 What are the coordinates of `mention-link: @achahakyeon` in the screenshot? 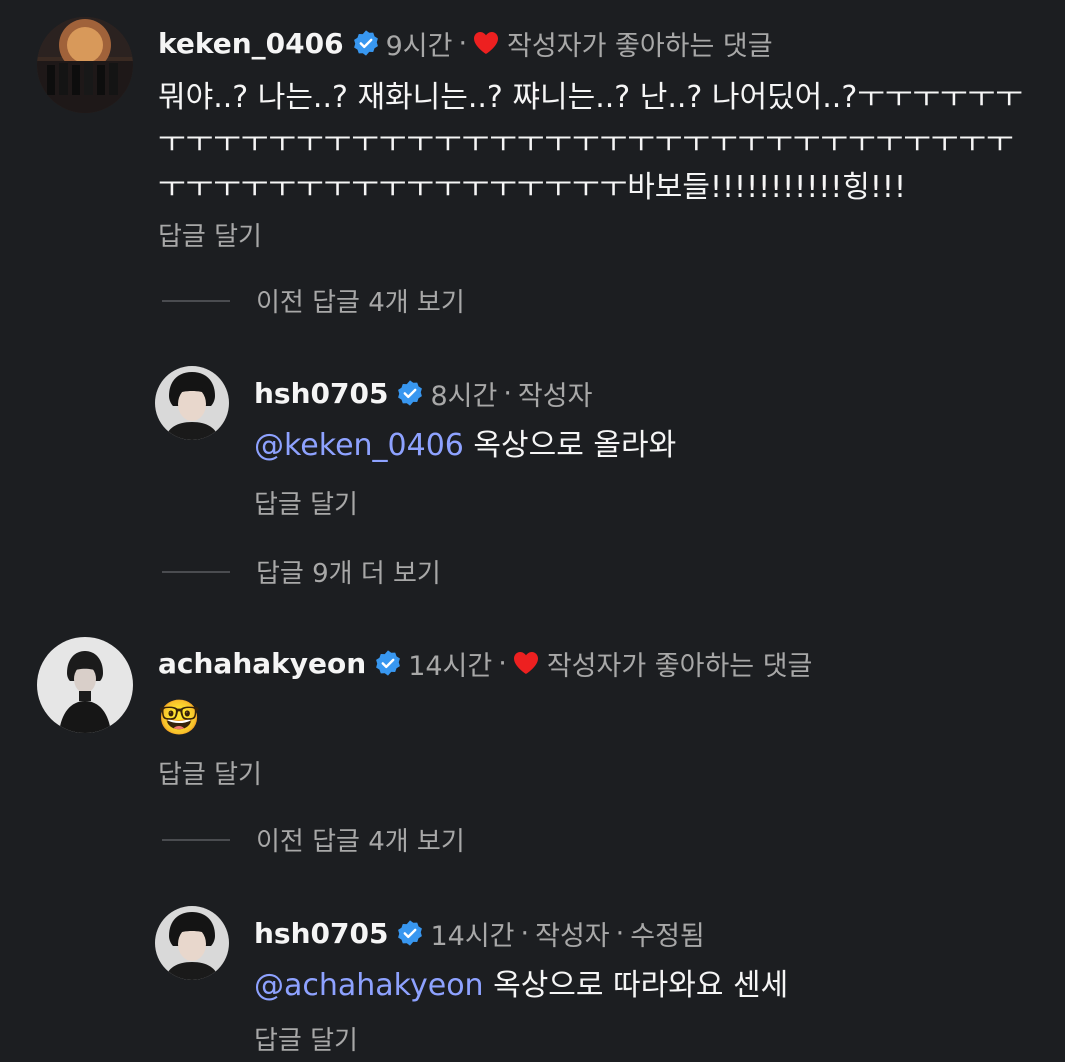 It's located at (369, 985).